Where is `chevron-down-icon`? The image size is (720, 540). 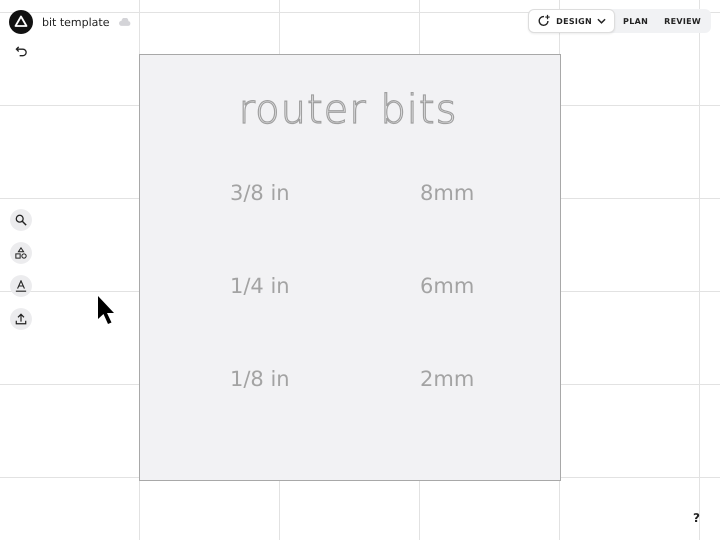 chevron-down-icon is located at coordinates (601, 21).